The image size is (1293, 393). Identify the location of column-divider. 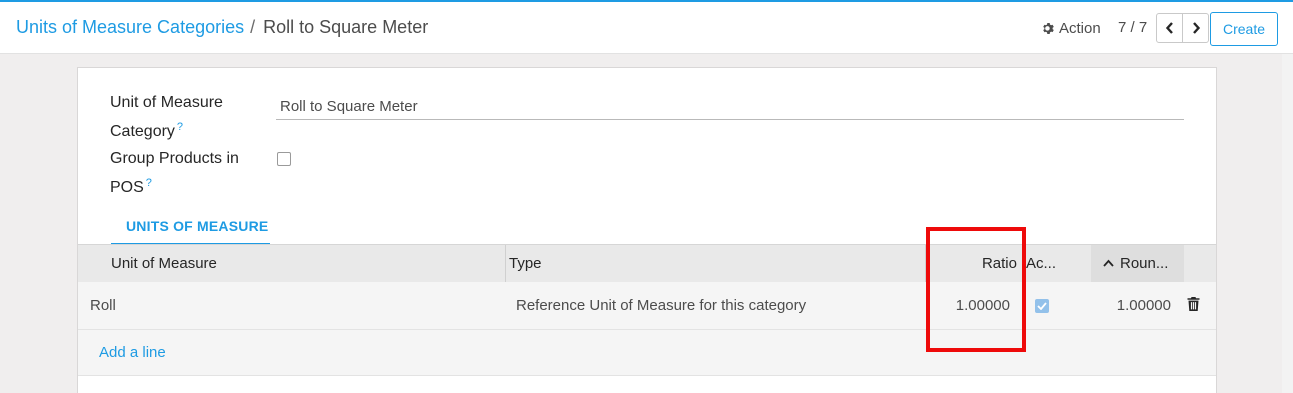
(505, 264).